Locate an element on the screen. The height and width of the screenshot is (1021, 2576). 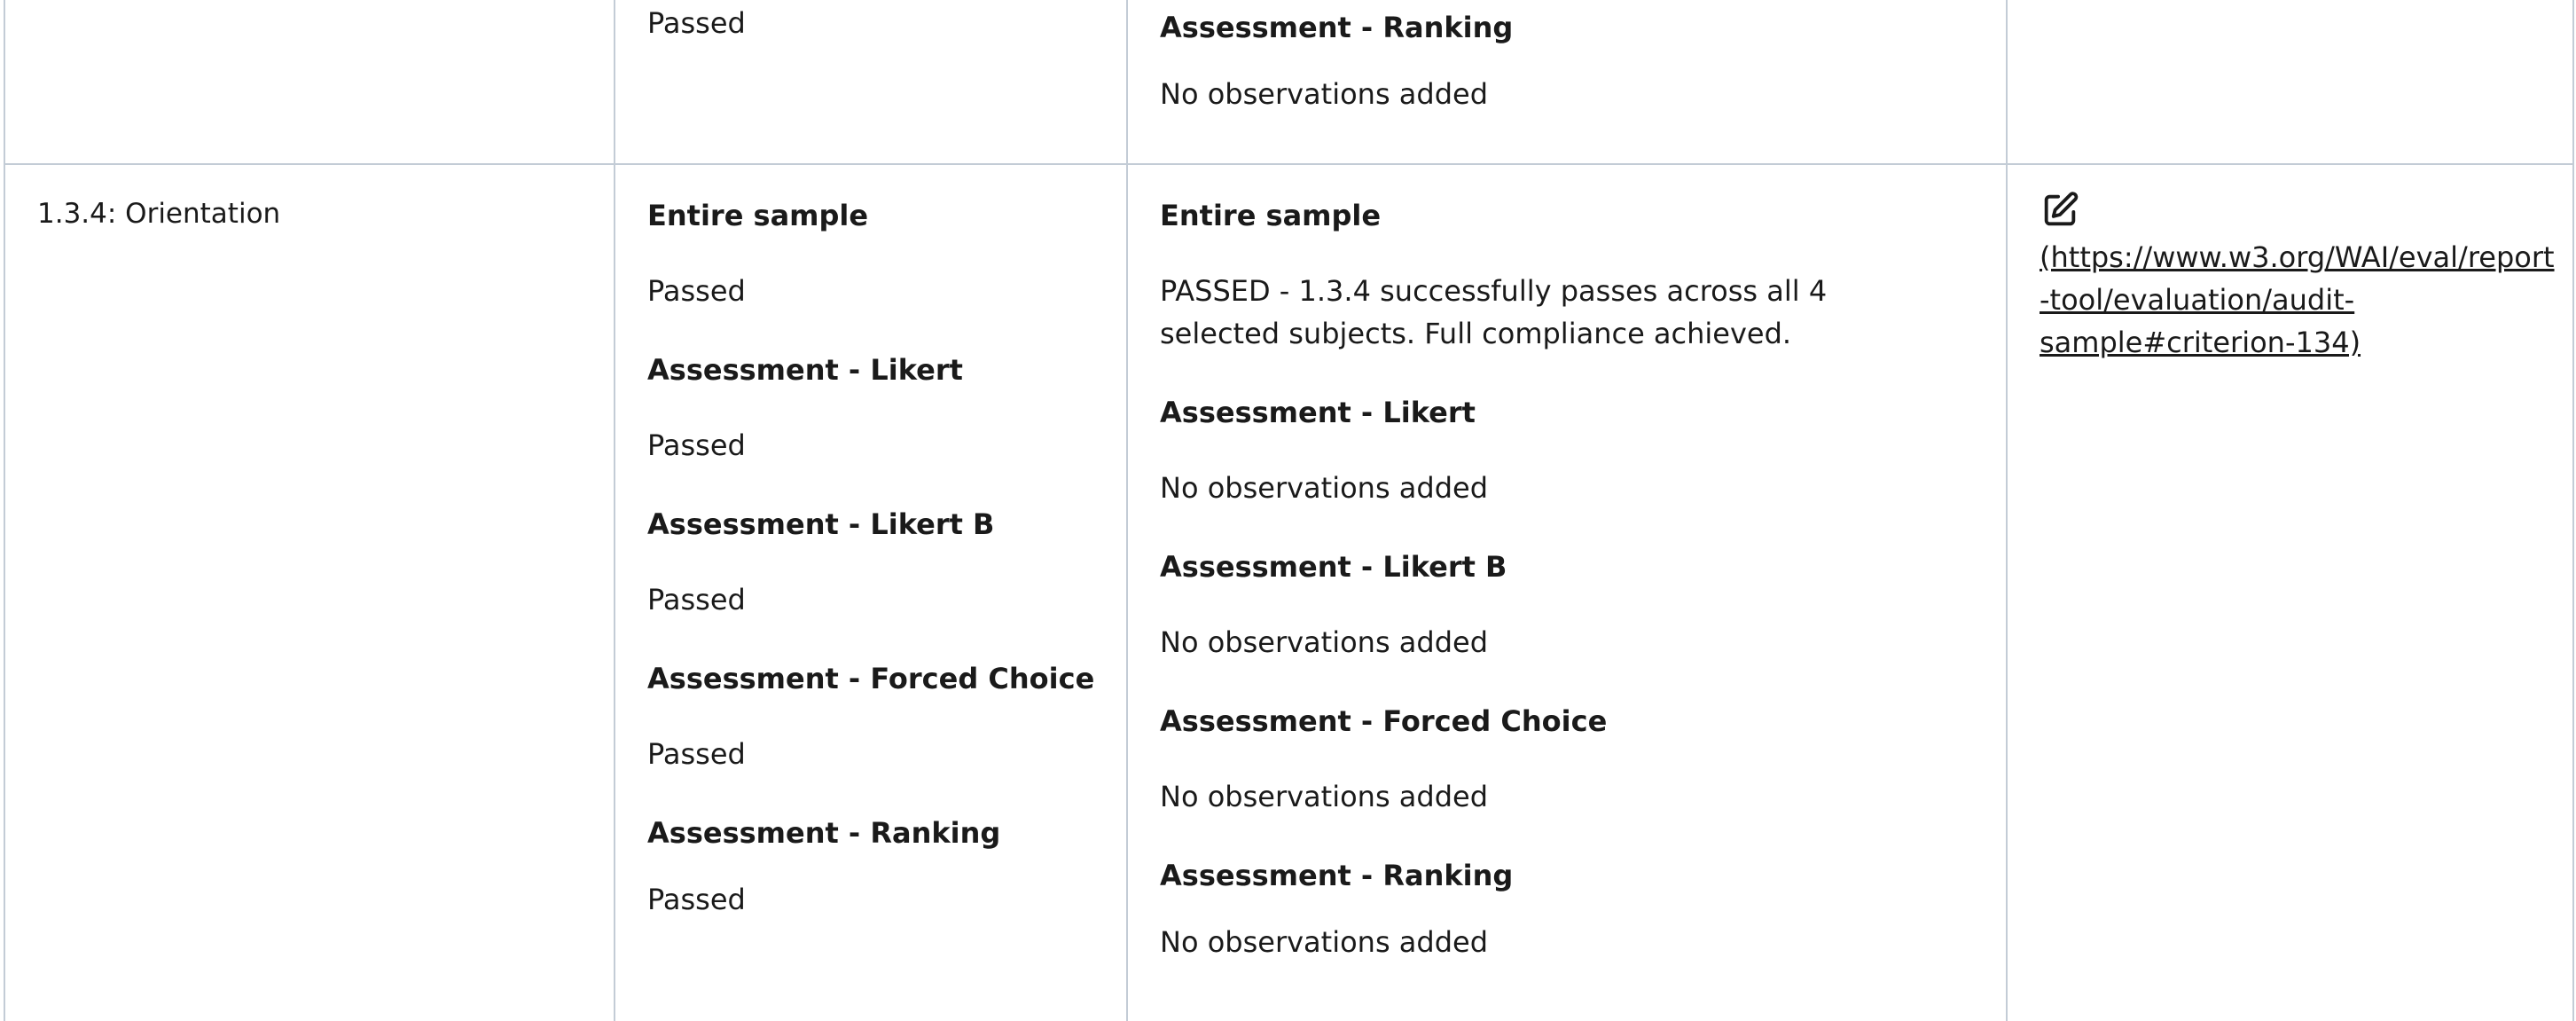
result-heading: Assessment - Likert B is located at coordinates (821, 524).